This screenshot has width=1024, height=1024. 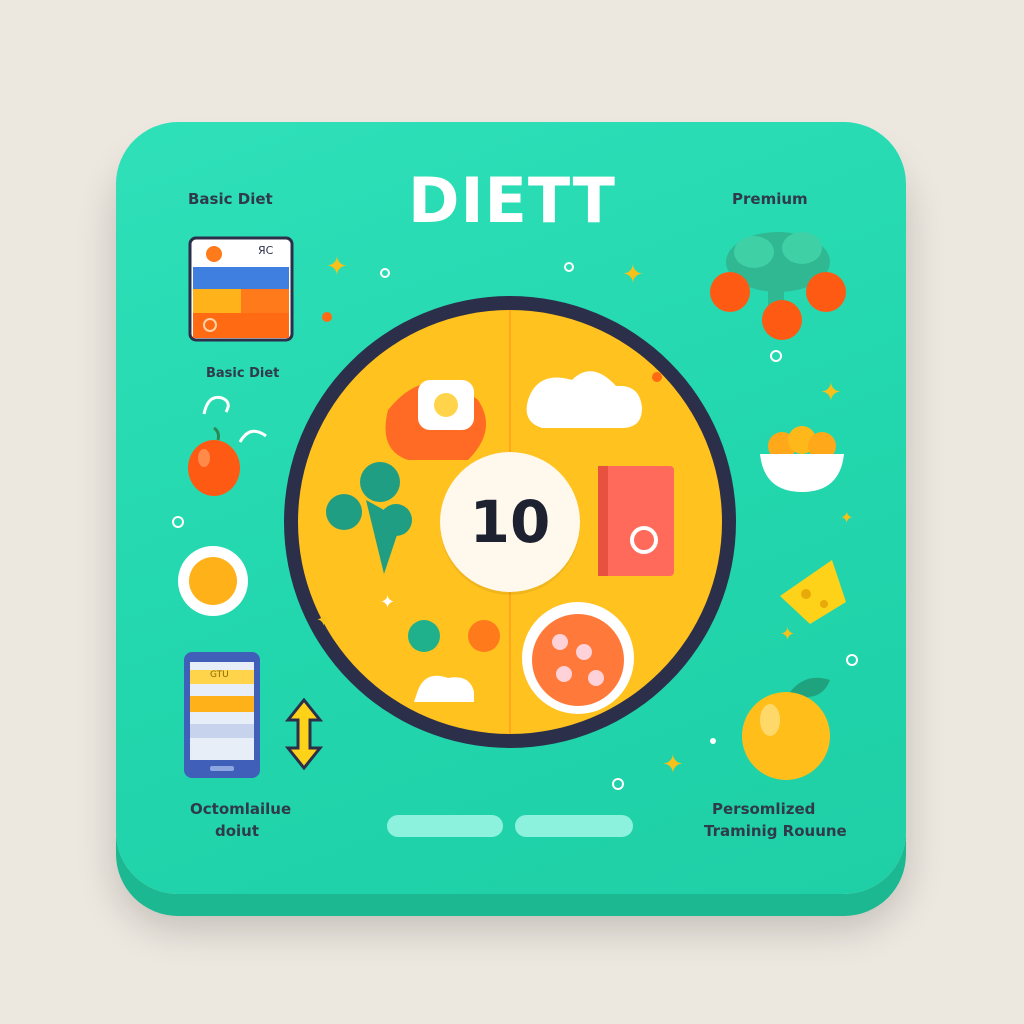 What do you see at coordinates (222, 715) in the screenshot?
I see `phone-icon: GTU` at bounding box center [222, 715].